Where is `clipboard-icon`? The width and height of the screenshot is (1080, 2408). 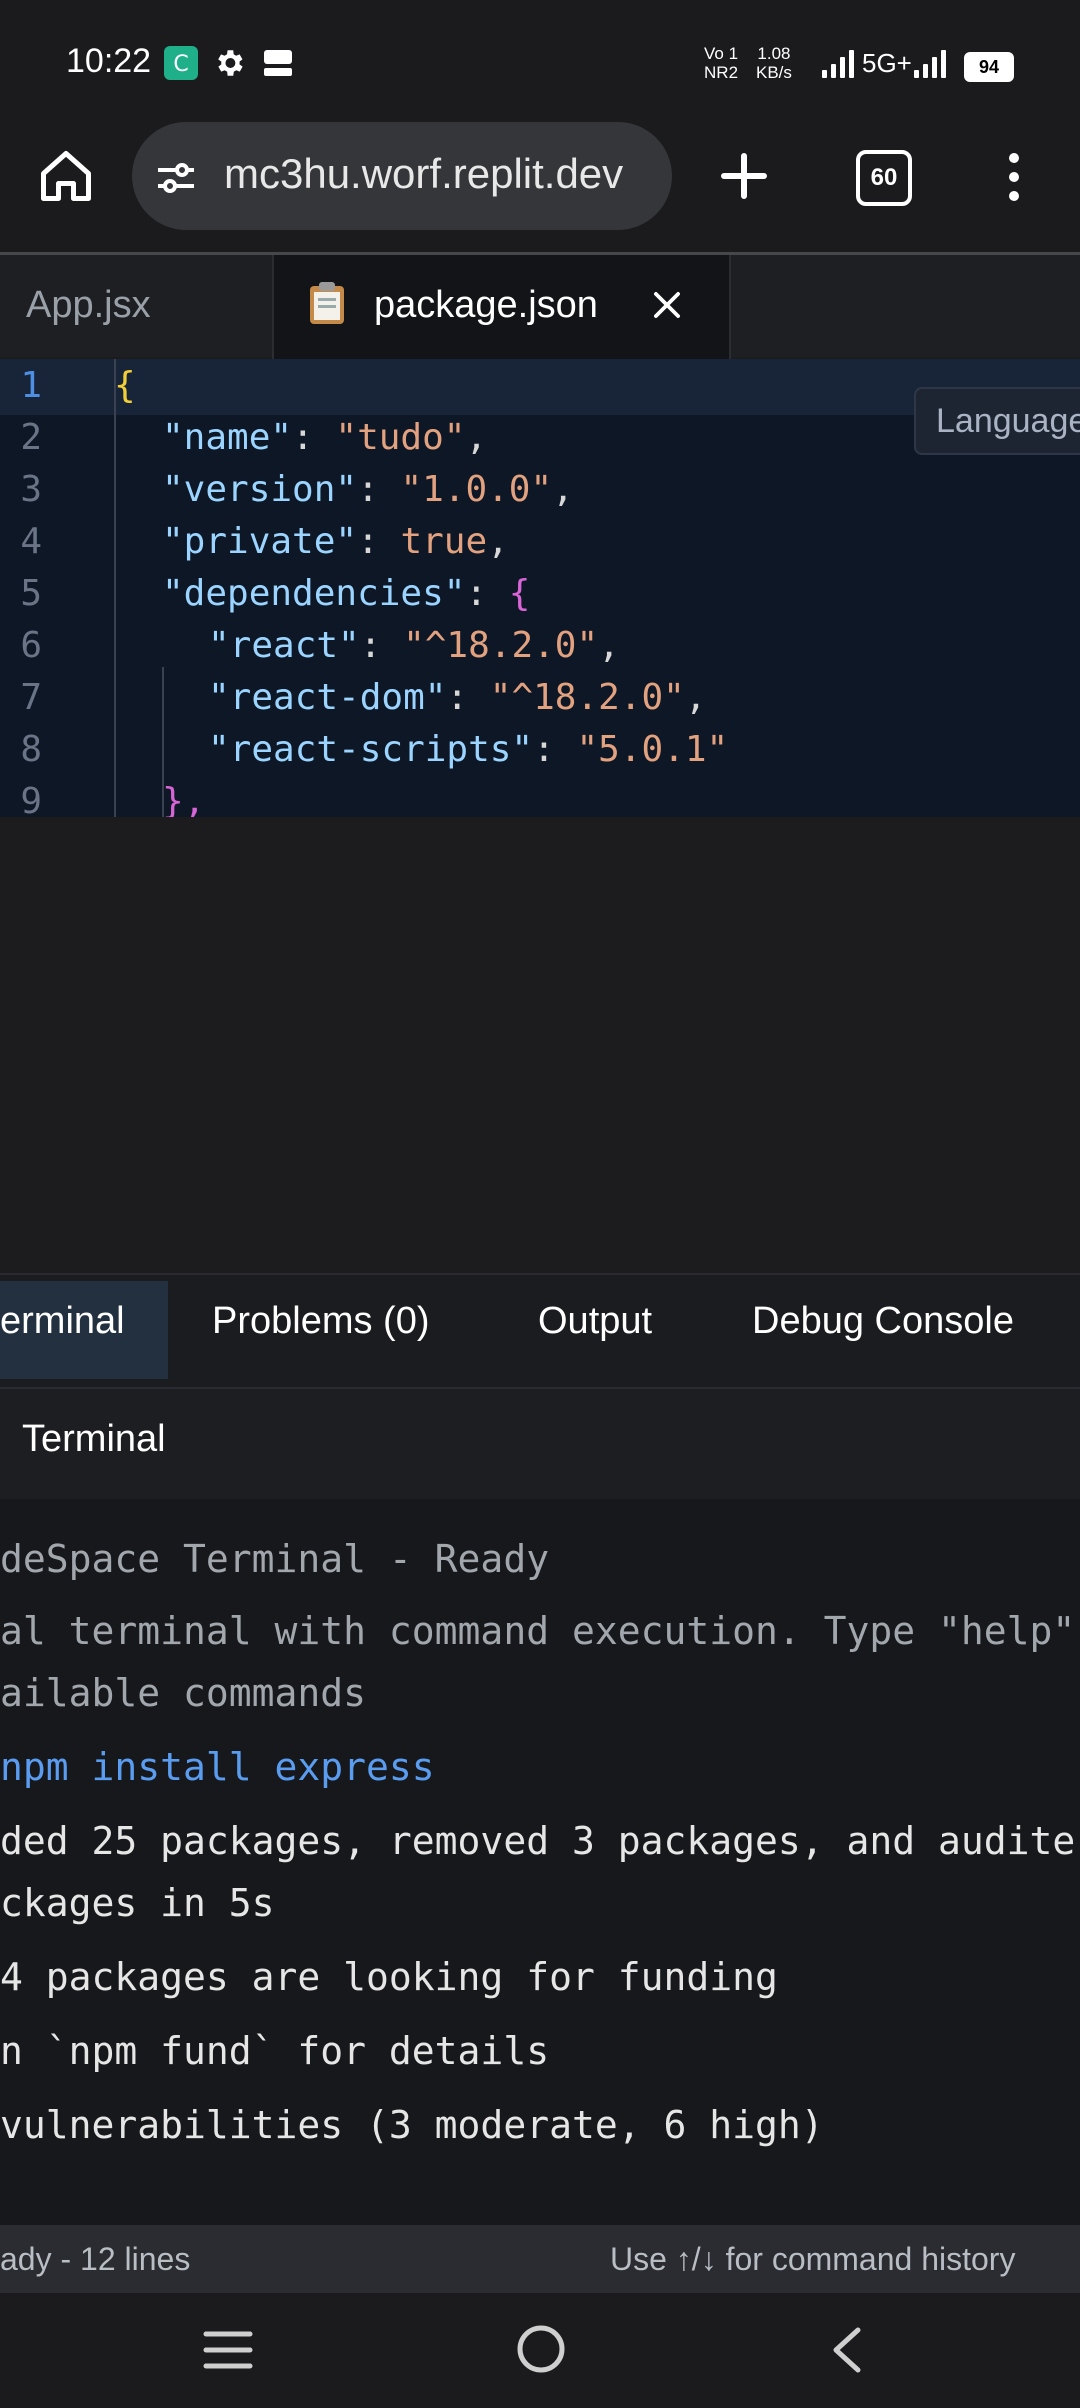
clipboard-icon is located at coordinates (327, 305).